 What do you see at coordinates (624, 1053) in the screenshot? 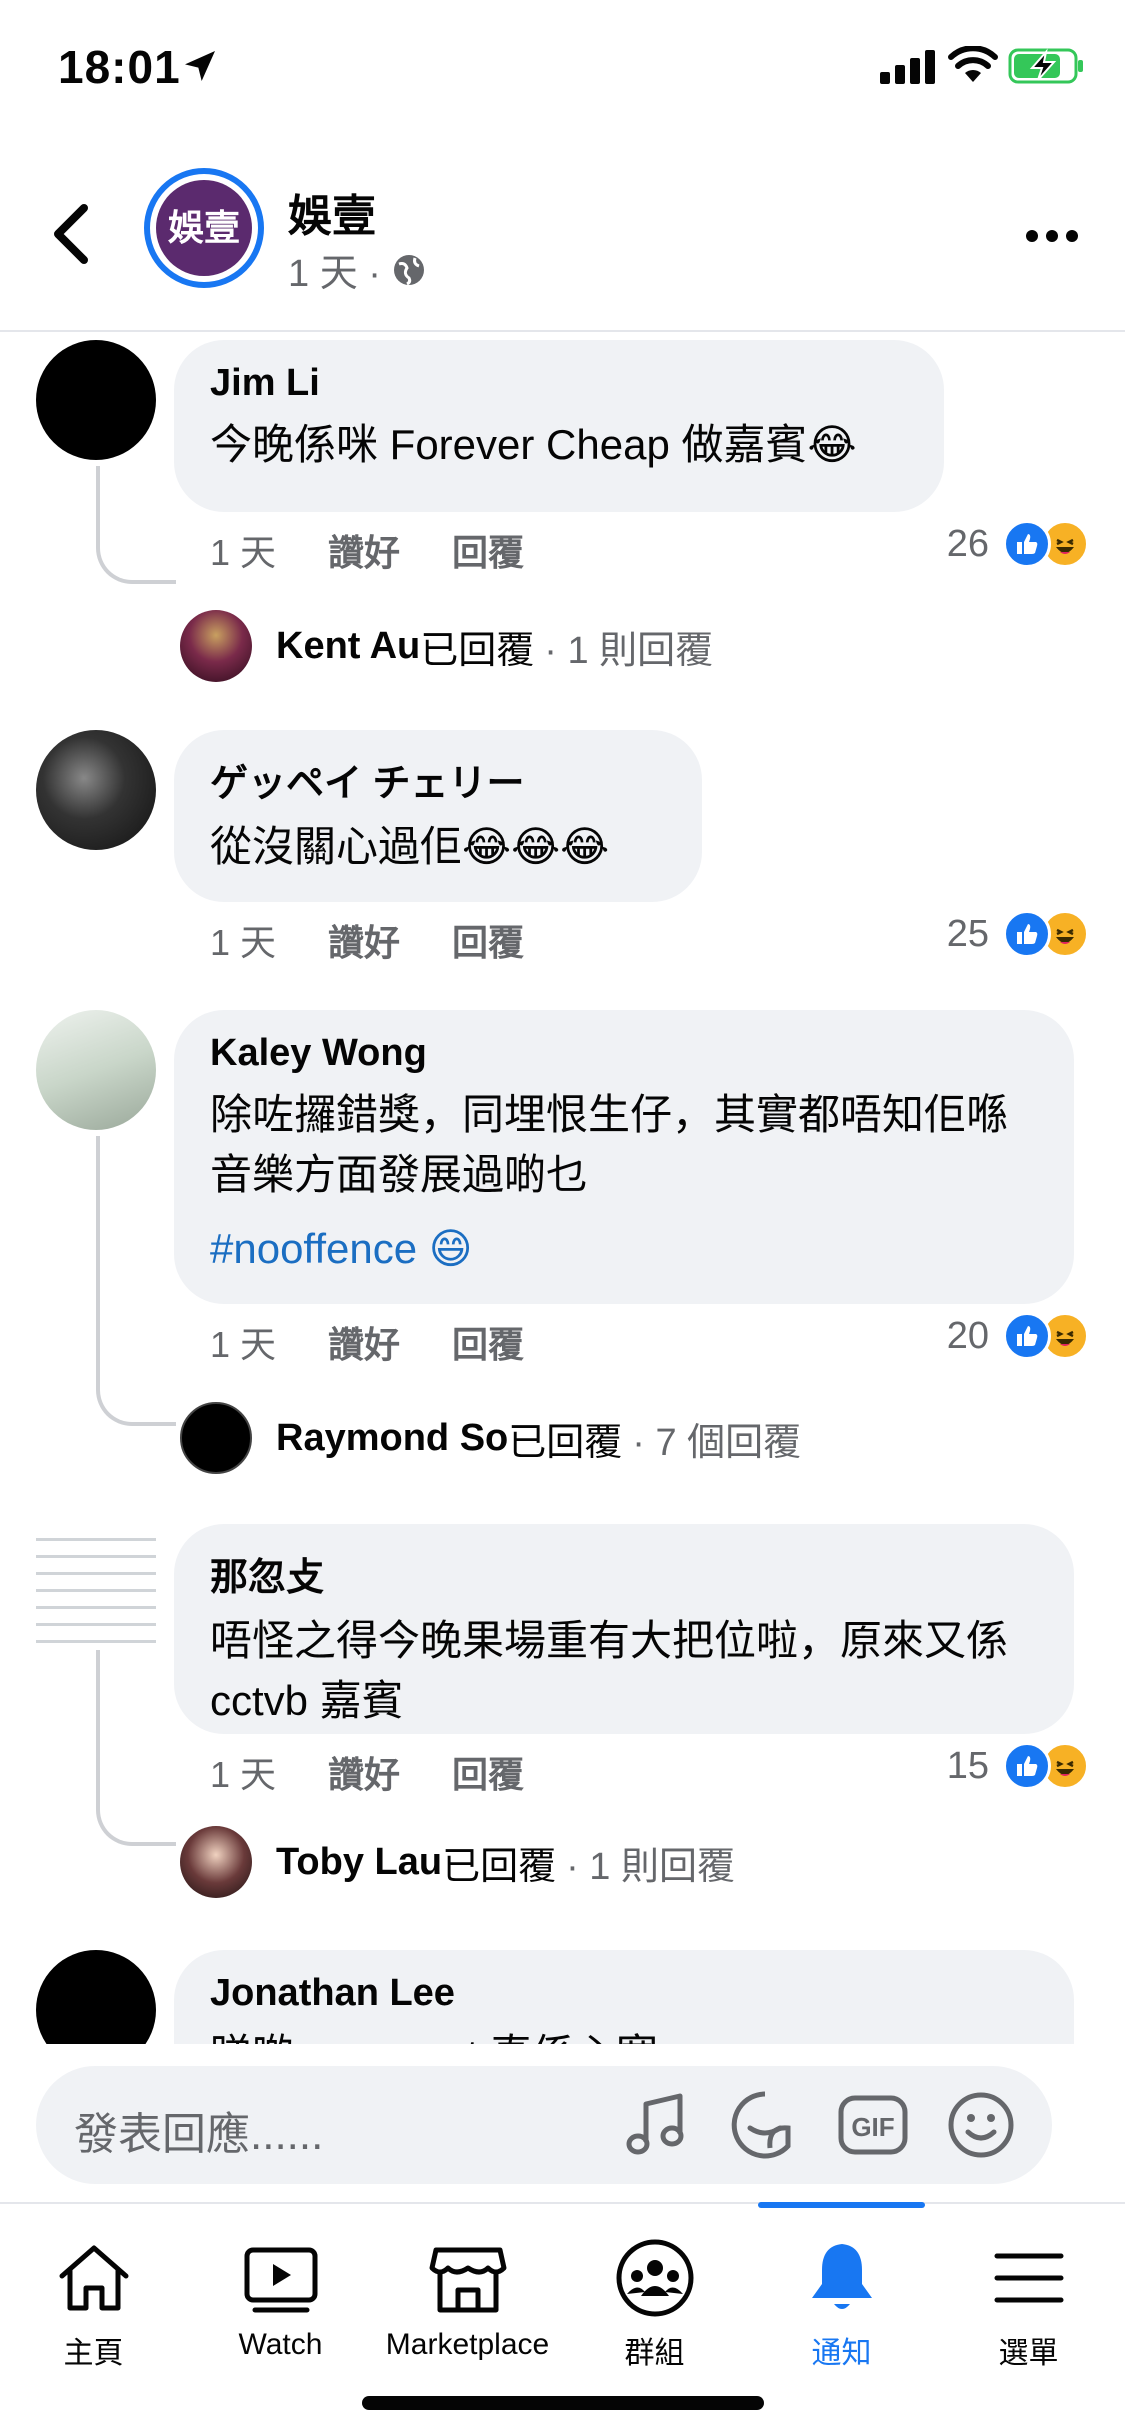
I see `comment-author: Kaley Wong` at bounding box center [624, 1053].